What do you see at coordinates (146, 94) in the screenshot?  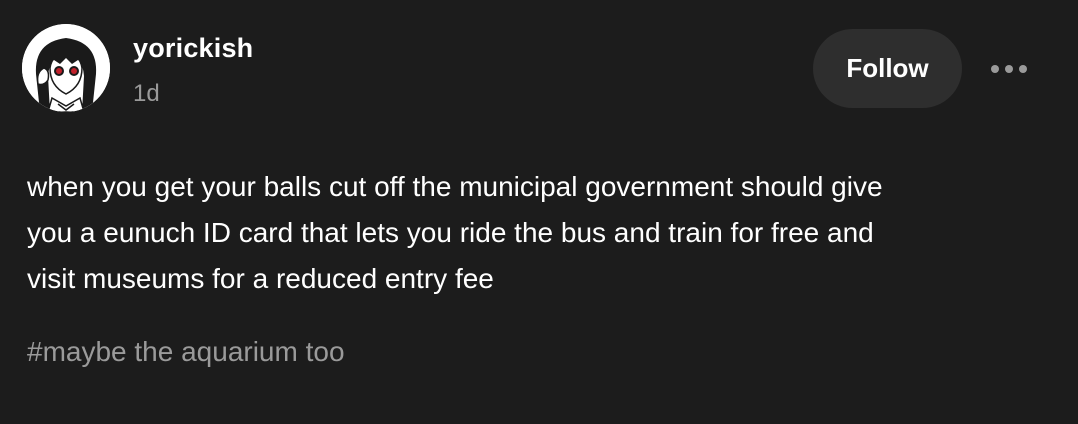 I see `post-timestamp: 1d` at bounding box center [146, 94].